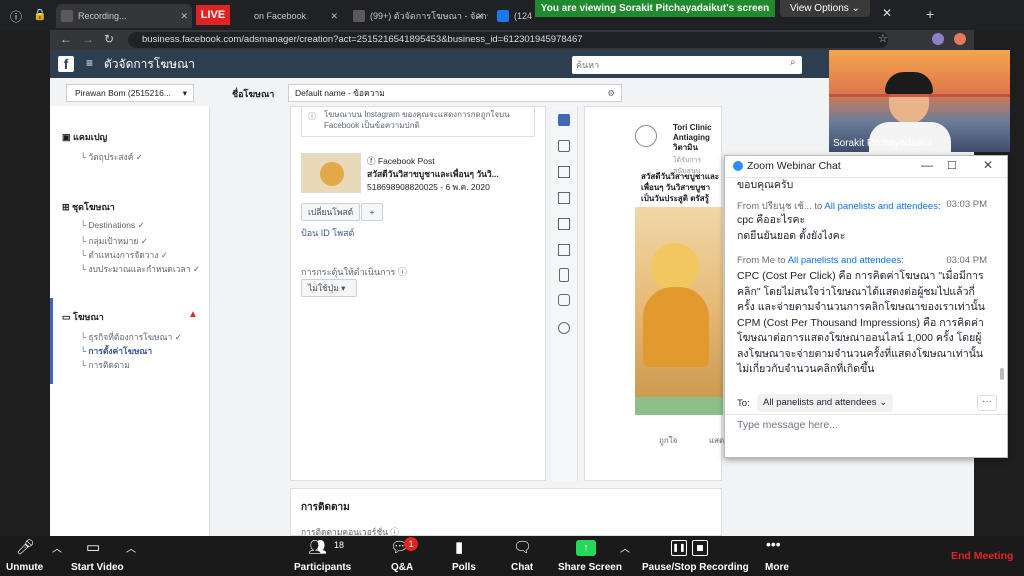 The image size is (1024, 576). What do you see at coordinates (24, 567) in the screenshot?
I see `unmute-button: Unmute` at bounding box center [24, 567].